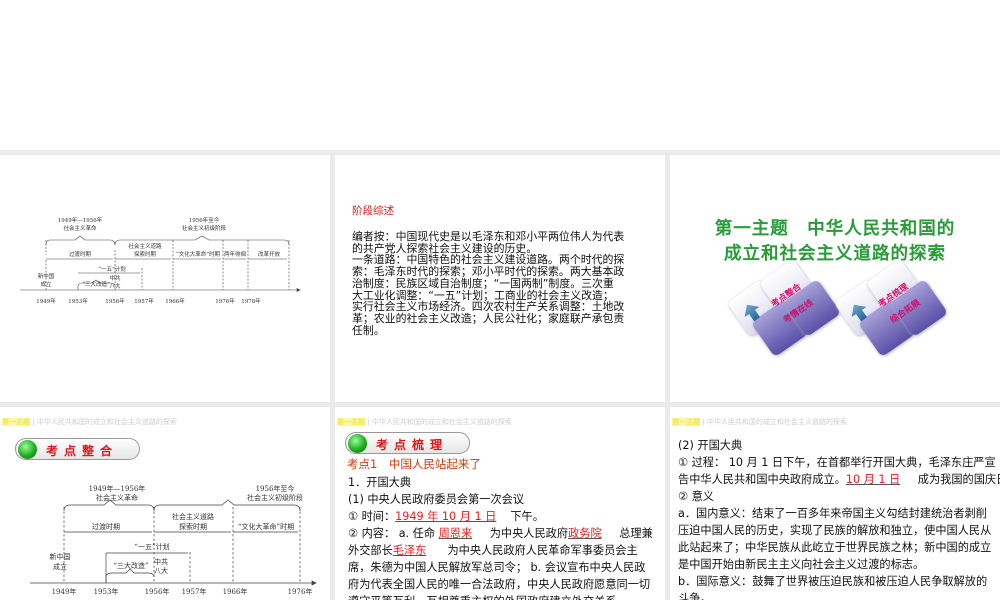 This screenshot has width=1000, height=600. I want to click on text-line: (1) 中央人民政府委员会第一次会议, so click(500, 499).